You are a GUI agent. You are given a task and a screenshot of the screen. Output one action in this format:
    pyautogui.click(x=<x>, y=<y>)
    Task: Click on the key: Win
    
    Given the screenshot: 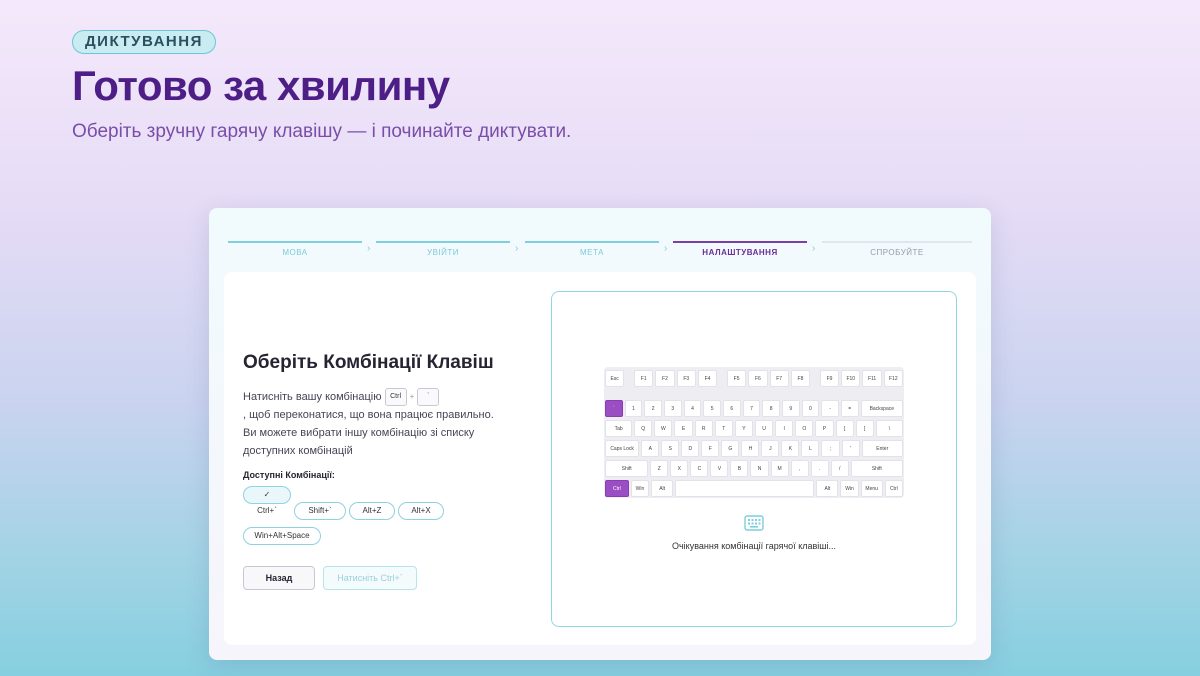 What is the action you would take?
    pyautogui.click(x=640, y=488)
    